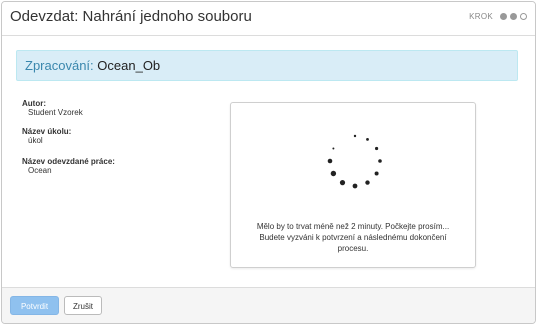 This screenshot has width=539, height=327. What do you see at coordinates (34, 305) in the screenshot?
I see `confirm-button: Potvrdit` at bounding box center [34, 305].